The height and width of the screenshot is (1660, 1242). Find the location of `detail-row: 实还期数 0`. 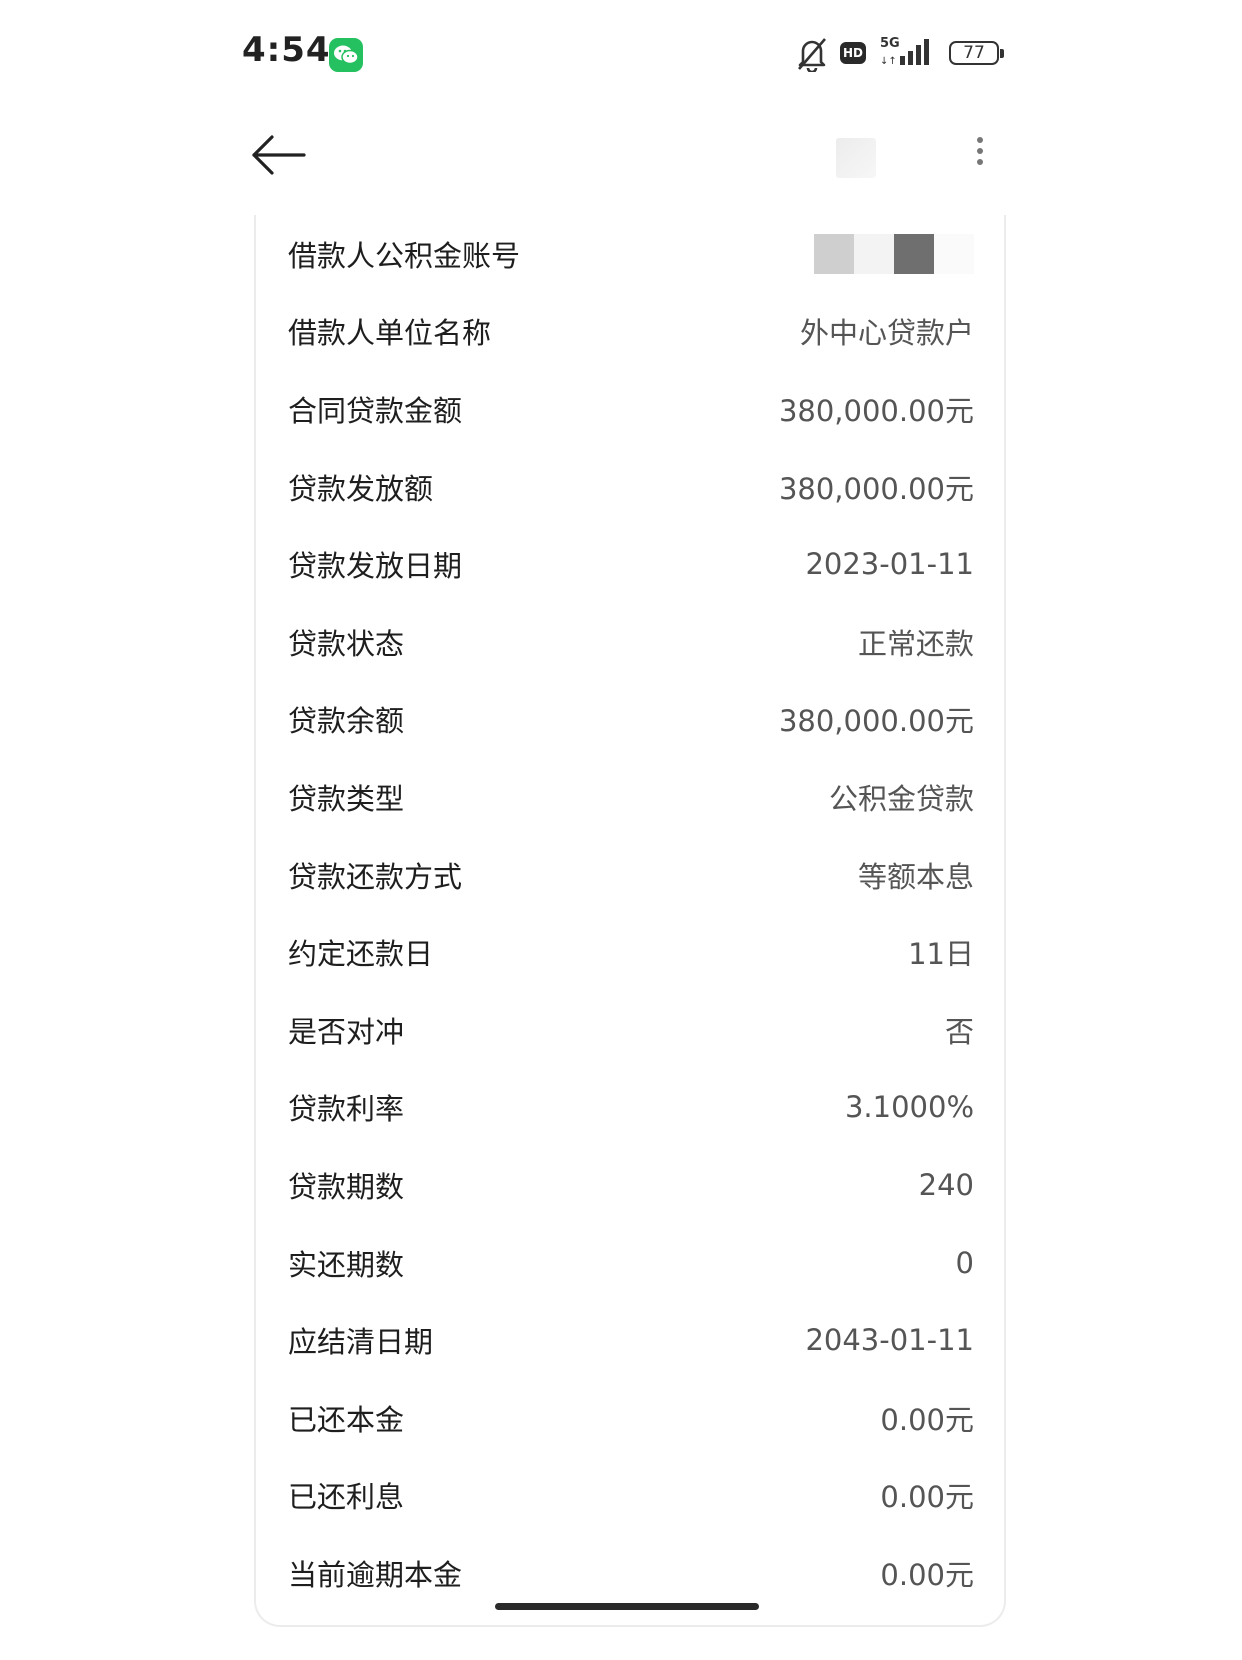

detail-row: 实还期数 0 is located at coordinates (630, 1263).